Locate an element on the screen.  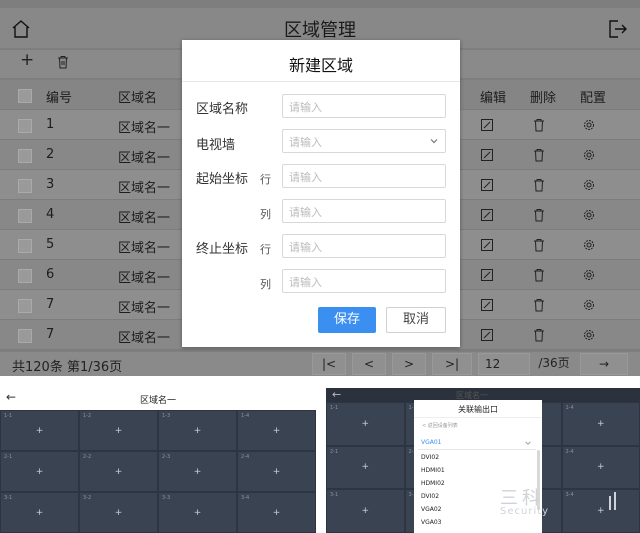
output-option: VGA02 is located at coordinates (431, 509).